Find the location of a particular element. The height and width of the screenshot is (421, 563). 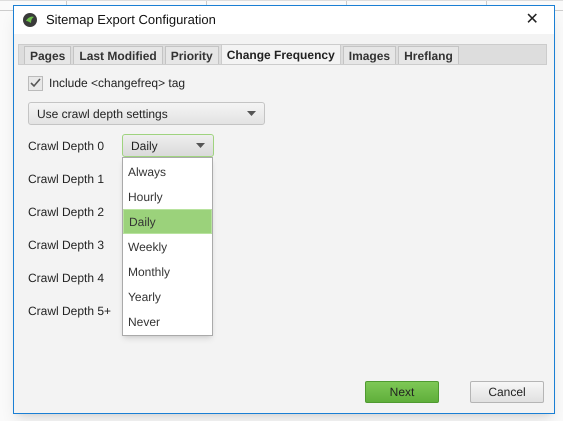

checkmark-icon is located at coordinates (35, 83).